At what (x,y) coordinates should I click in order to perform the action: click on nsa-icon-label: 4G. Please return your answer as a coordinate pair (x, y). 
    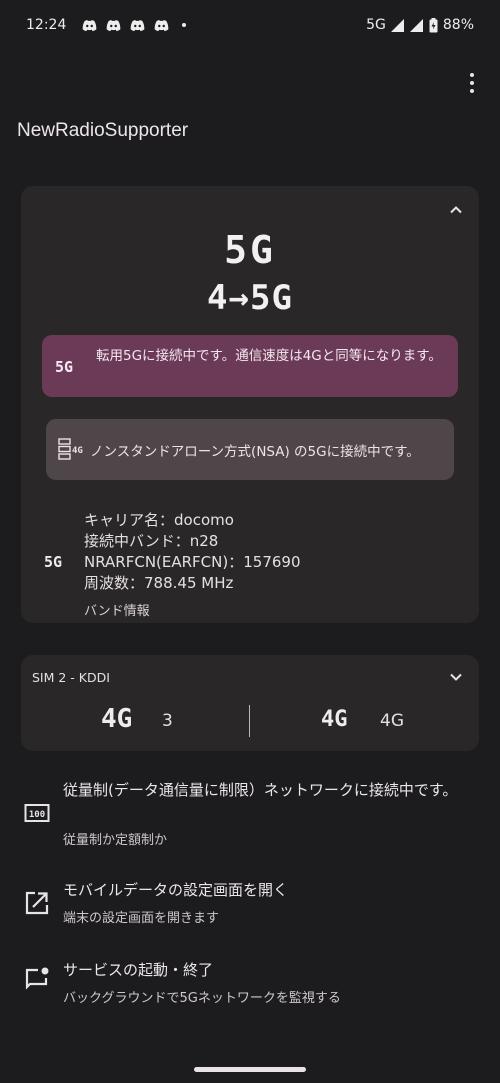
    Looking at the image, I should click on (77, 451).